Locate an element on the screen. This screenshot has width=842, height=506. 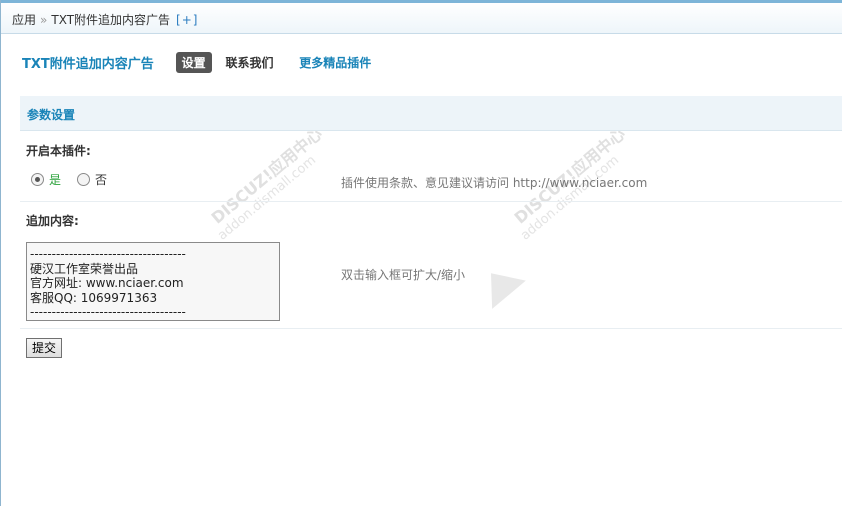
add-shortcut-button: [+] is located at coordinates (187, 20).